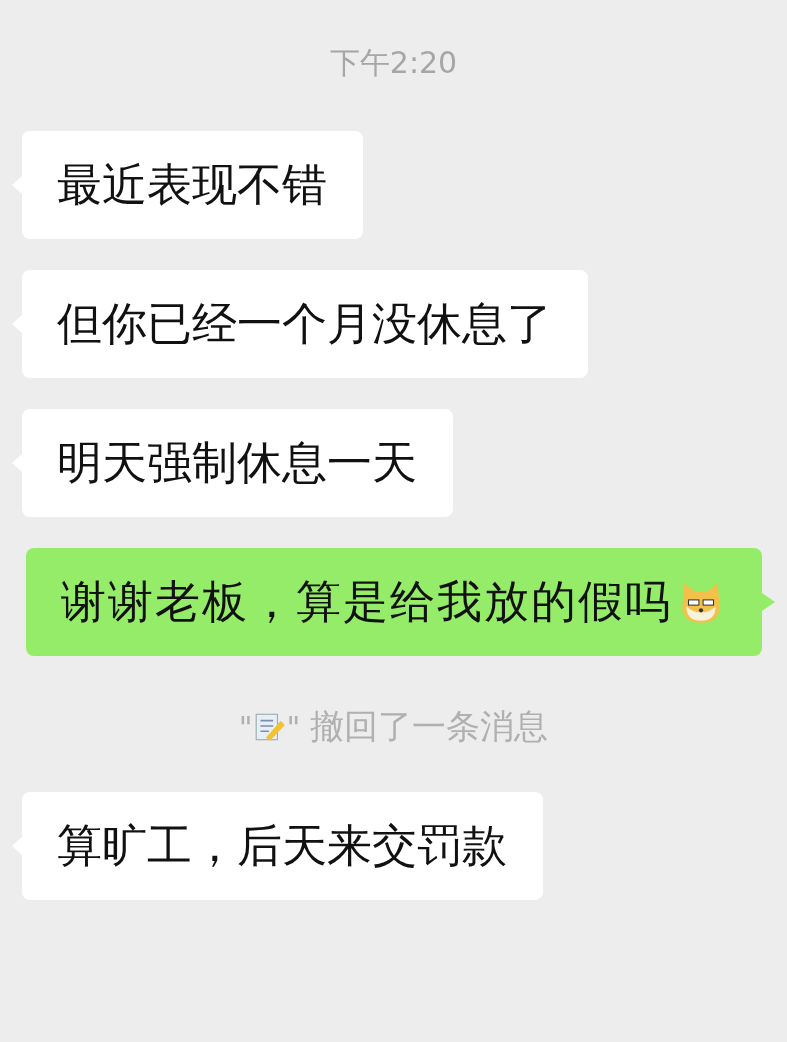 The image size is (787, 1042). Describe the element at coordinates (282, 846) in the screenshot. I see `message-text: 算旷工，后天来交罚款` at that location.